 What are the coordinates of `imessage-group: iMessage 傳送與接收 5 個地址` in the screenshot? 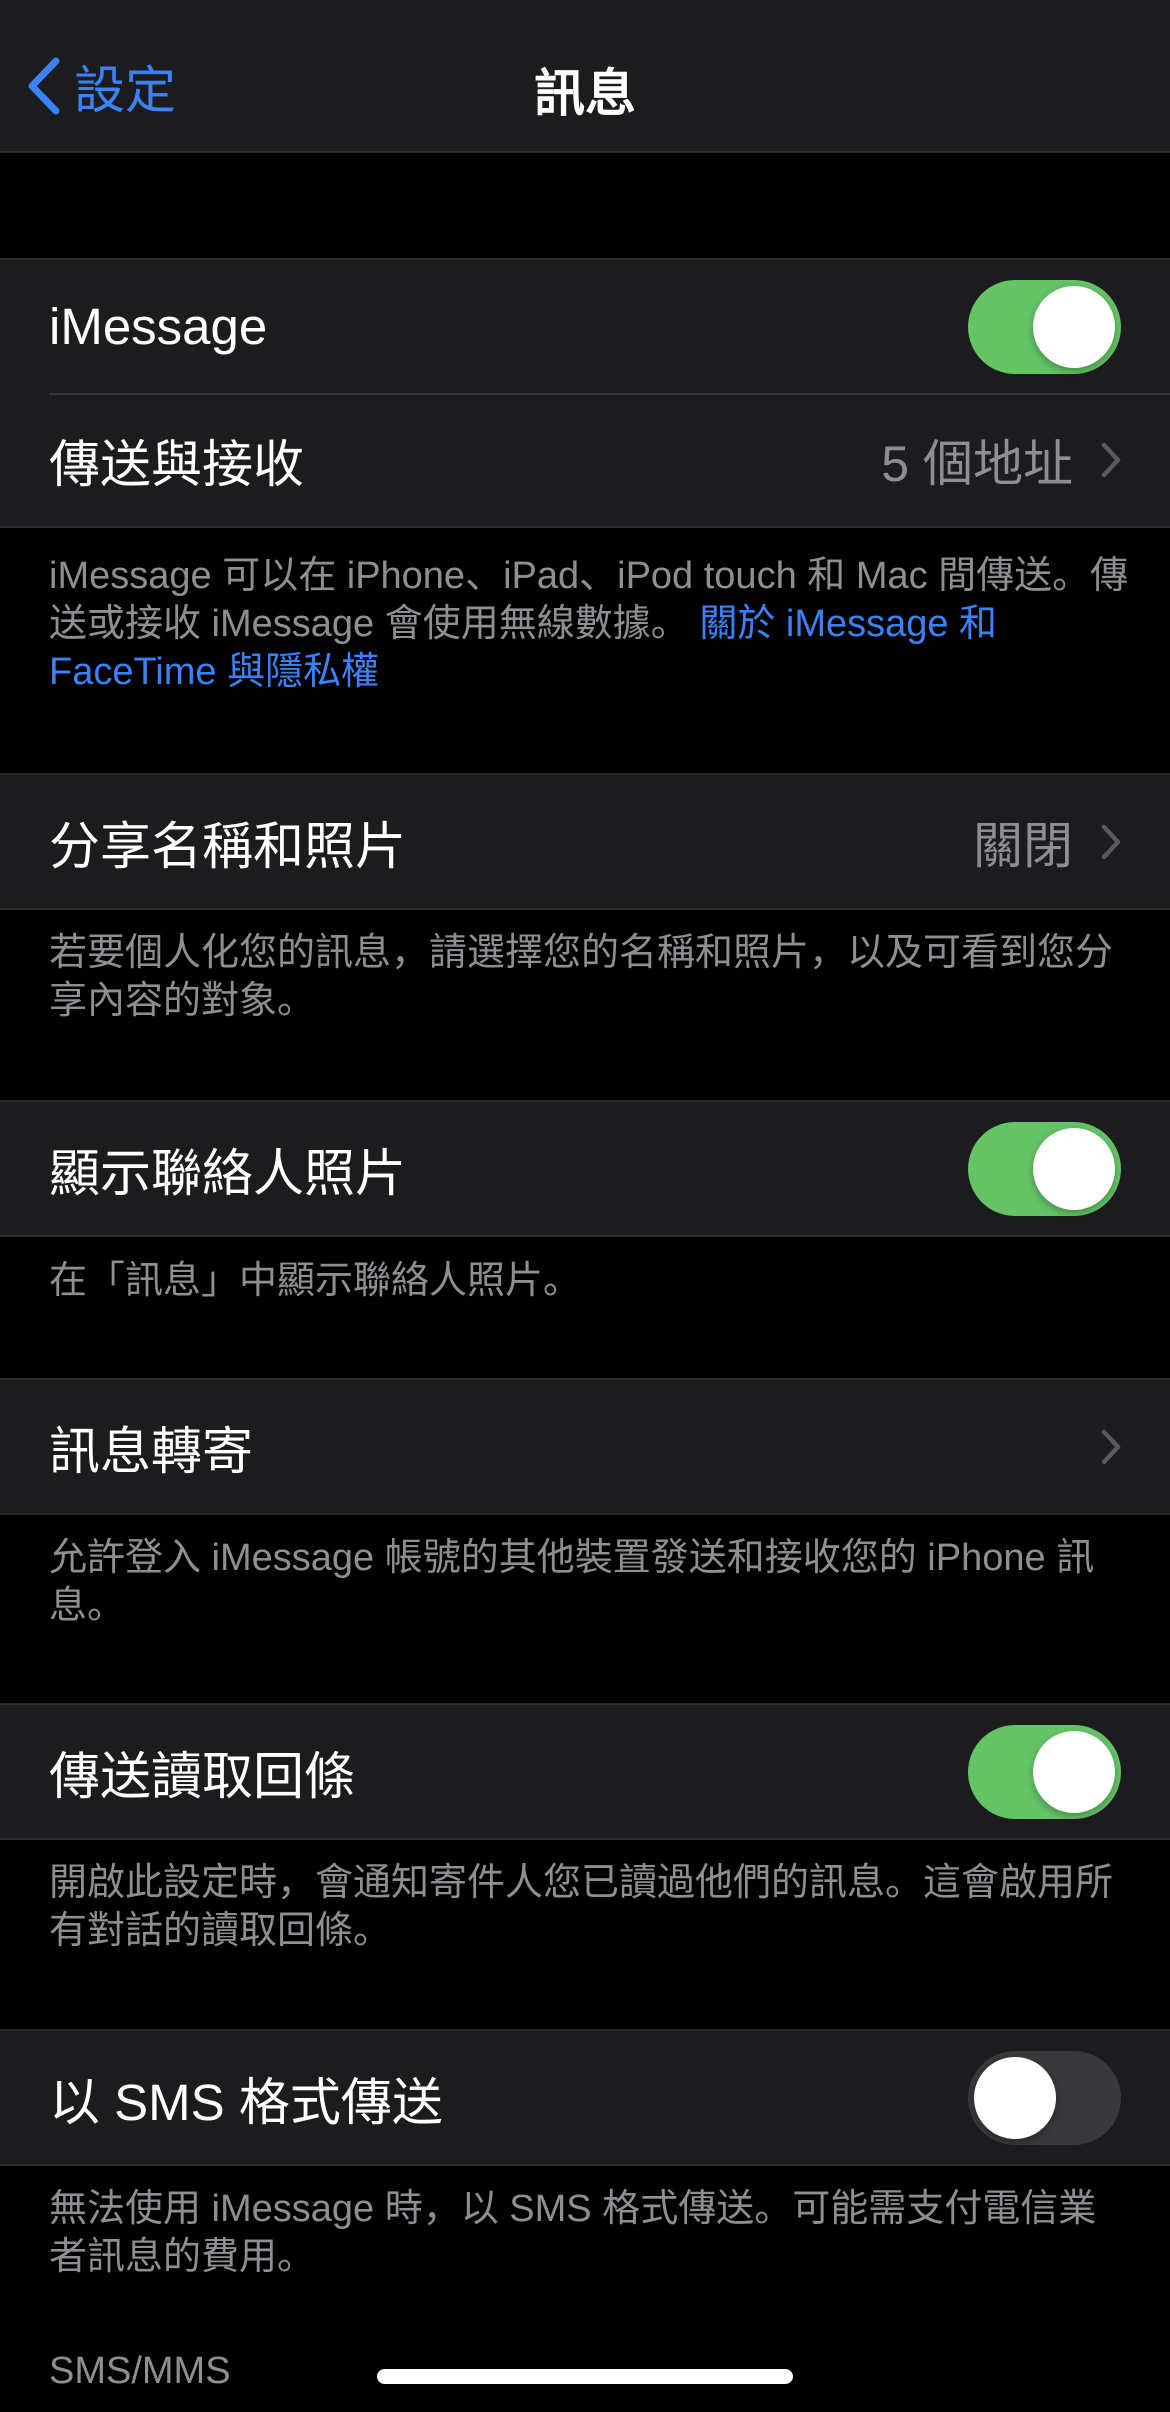 It's located at (585, 393).